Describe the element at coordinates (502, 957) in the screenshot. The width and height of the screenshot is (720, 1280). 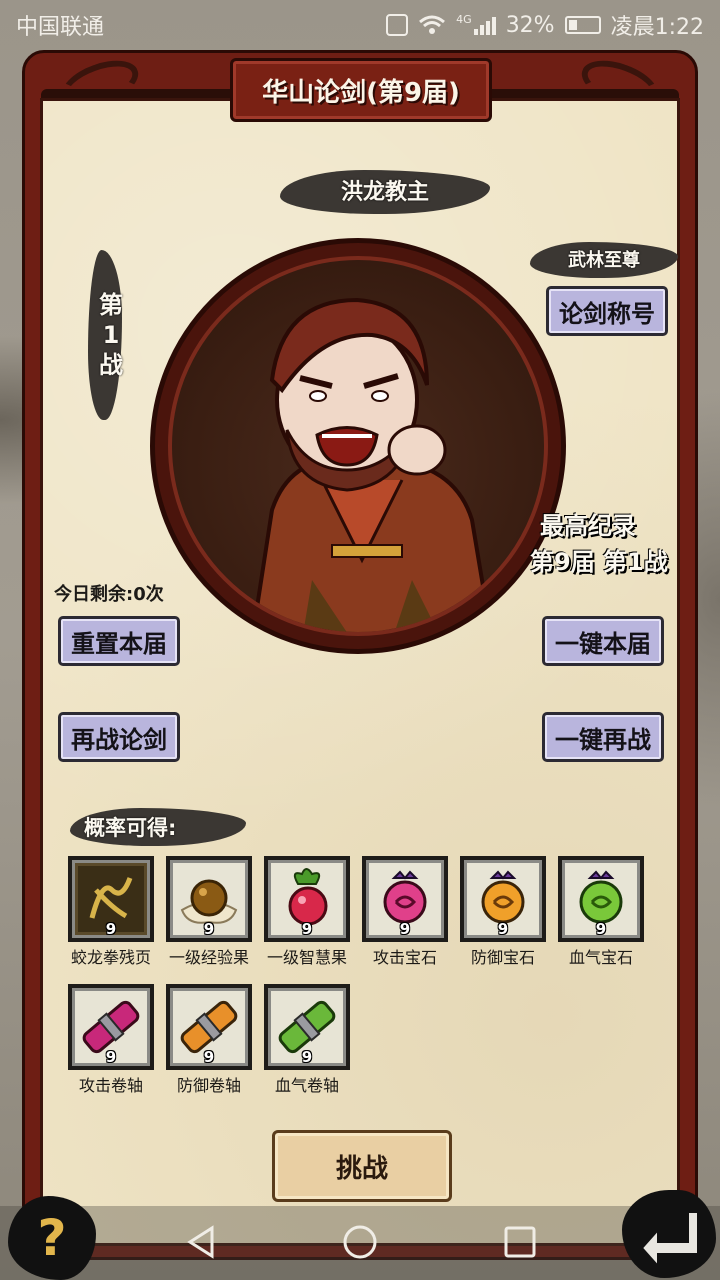
I see `reward-name: 防御宝石` at that location.